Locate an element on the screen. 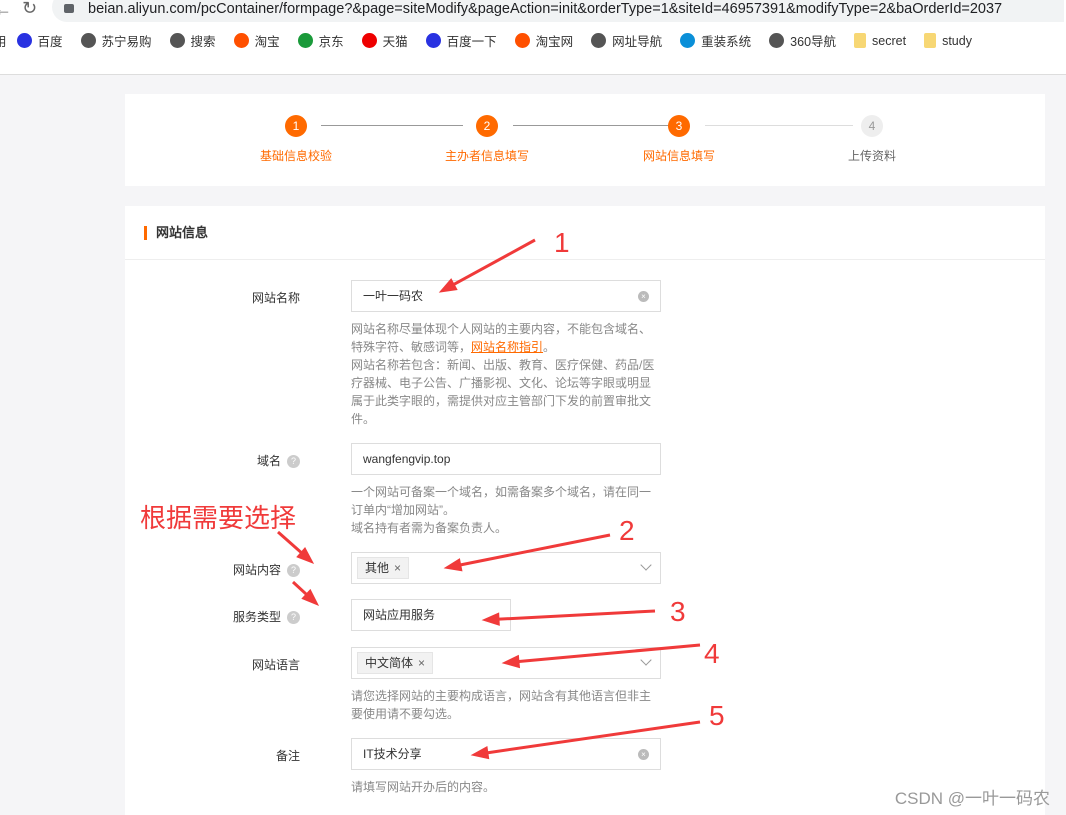 The height and width of the screenshot is (815, 1066). annotation-number: 1 is located at coordinates (562, 242).